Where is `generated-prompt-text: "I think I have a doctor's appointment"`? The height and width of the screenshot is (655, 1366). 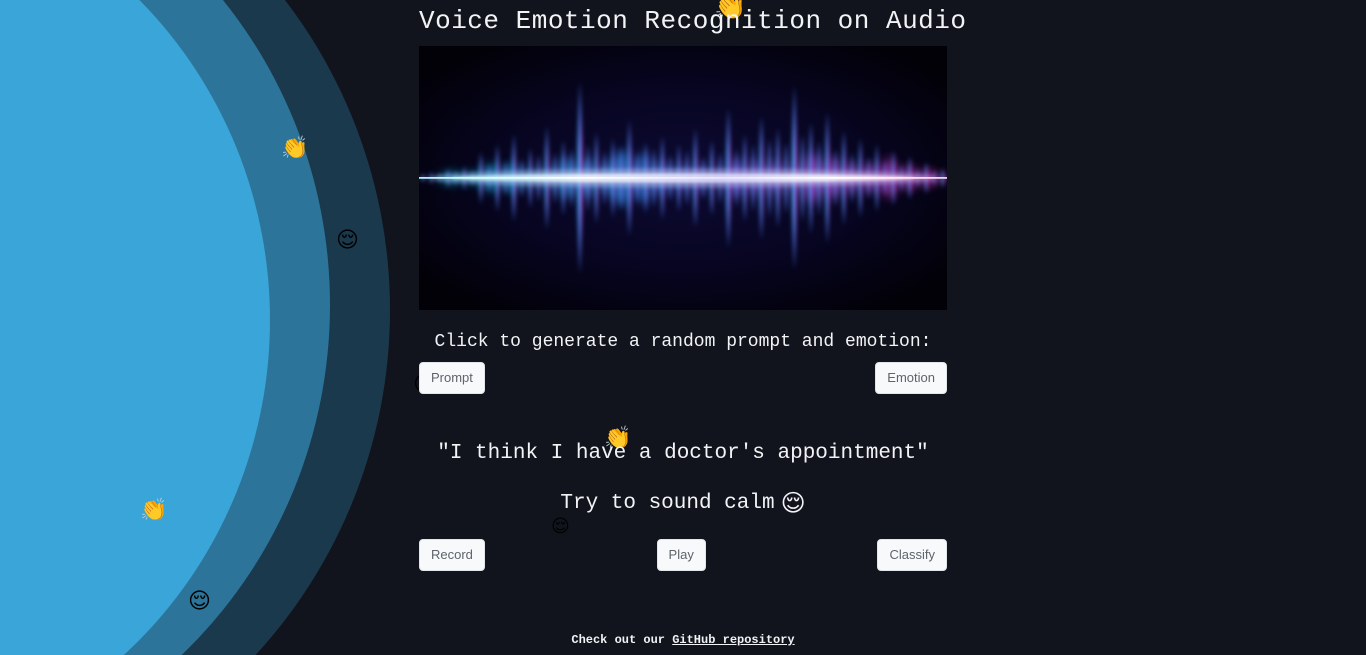 generated-prompt-text: "I think I have a doctor's appointment" is located at coordinates (683, 453).